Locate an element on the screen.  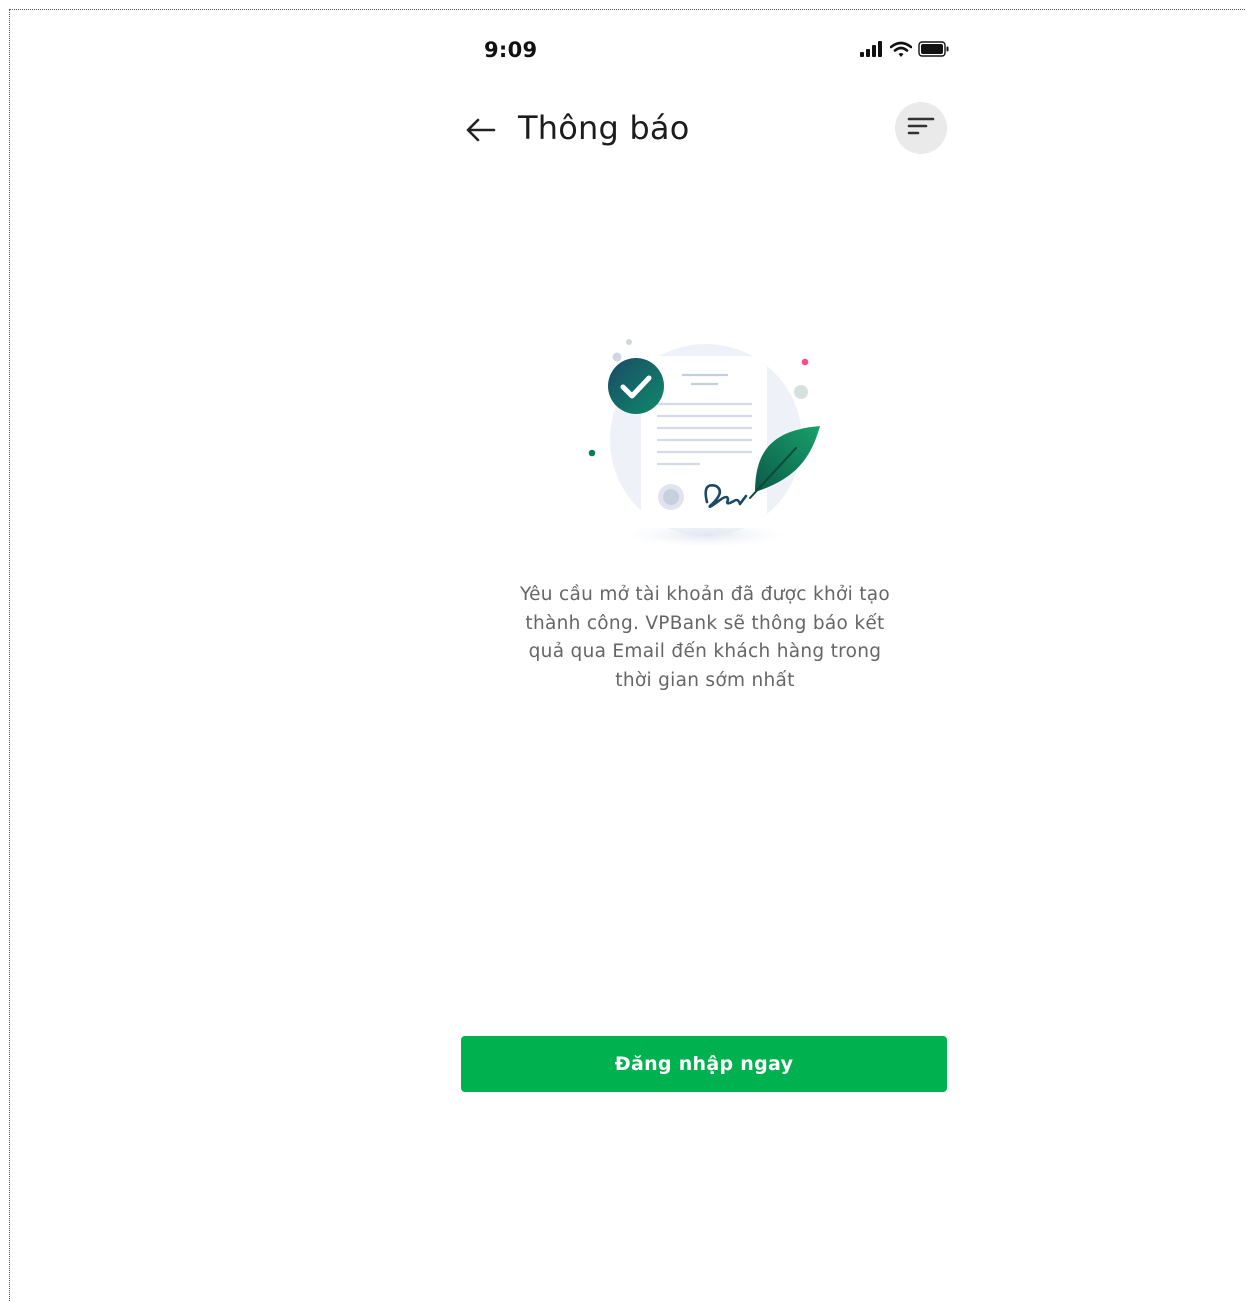
app-header: Thông báo is located at coordinates (705, 132).